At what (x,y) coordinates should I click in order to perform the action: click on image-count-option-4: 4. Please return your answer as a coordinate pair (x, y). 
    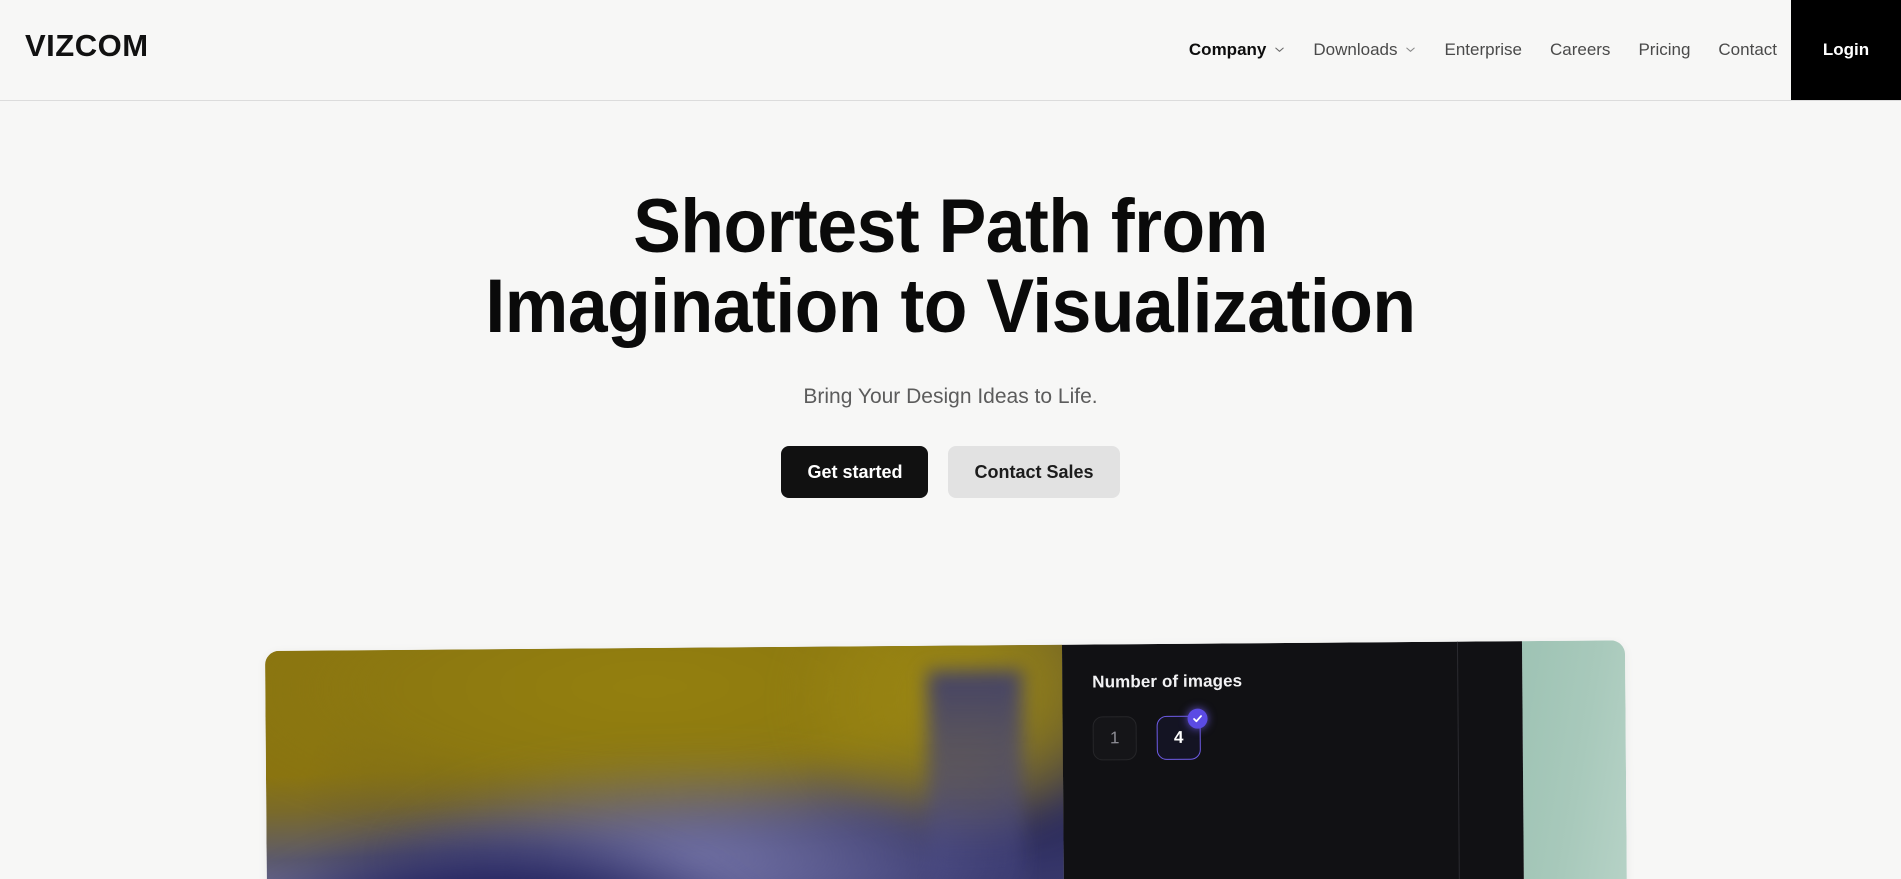
    Looking at the image, I should click on (1182, 734).